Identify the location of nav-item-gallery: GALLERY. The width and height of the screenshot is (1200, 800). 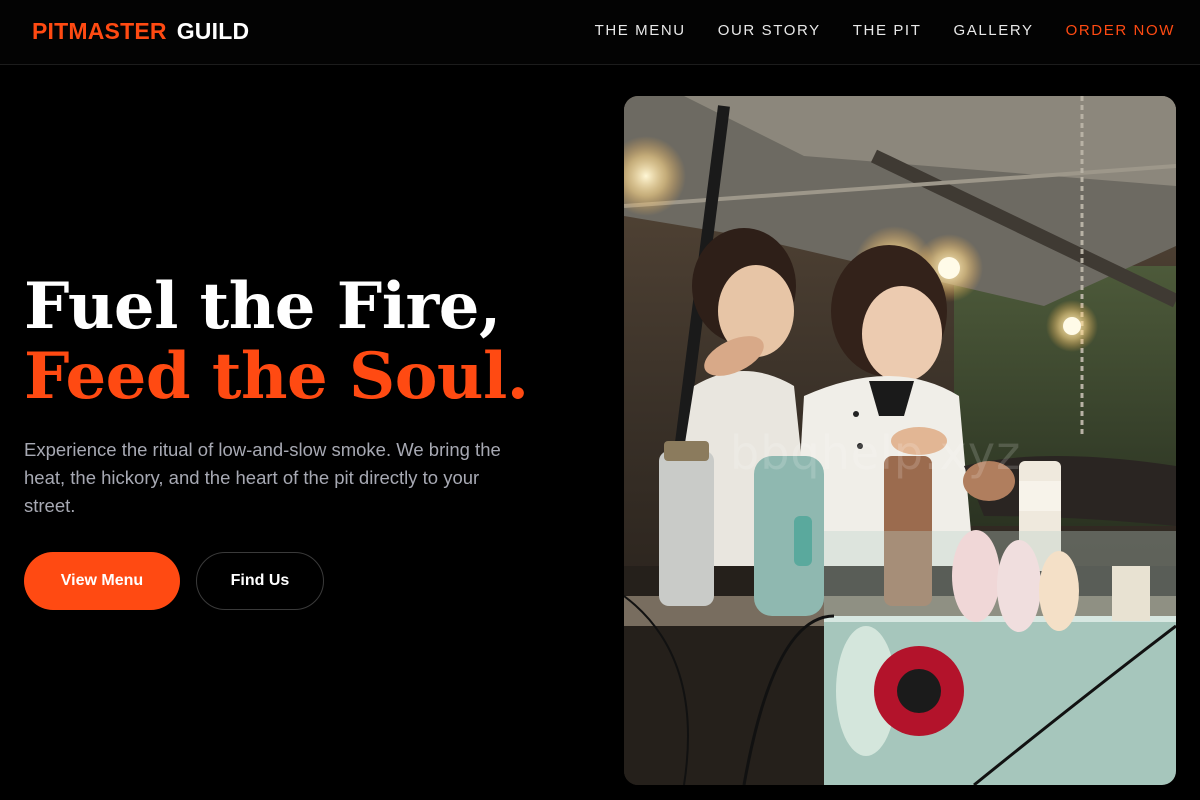
(993, 30).